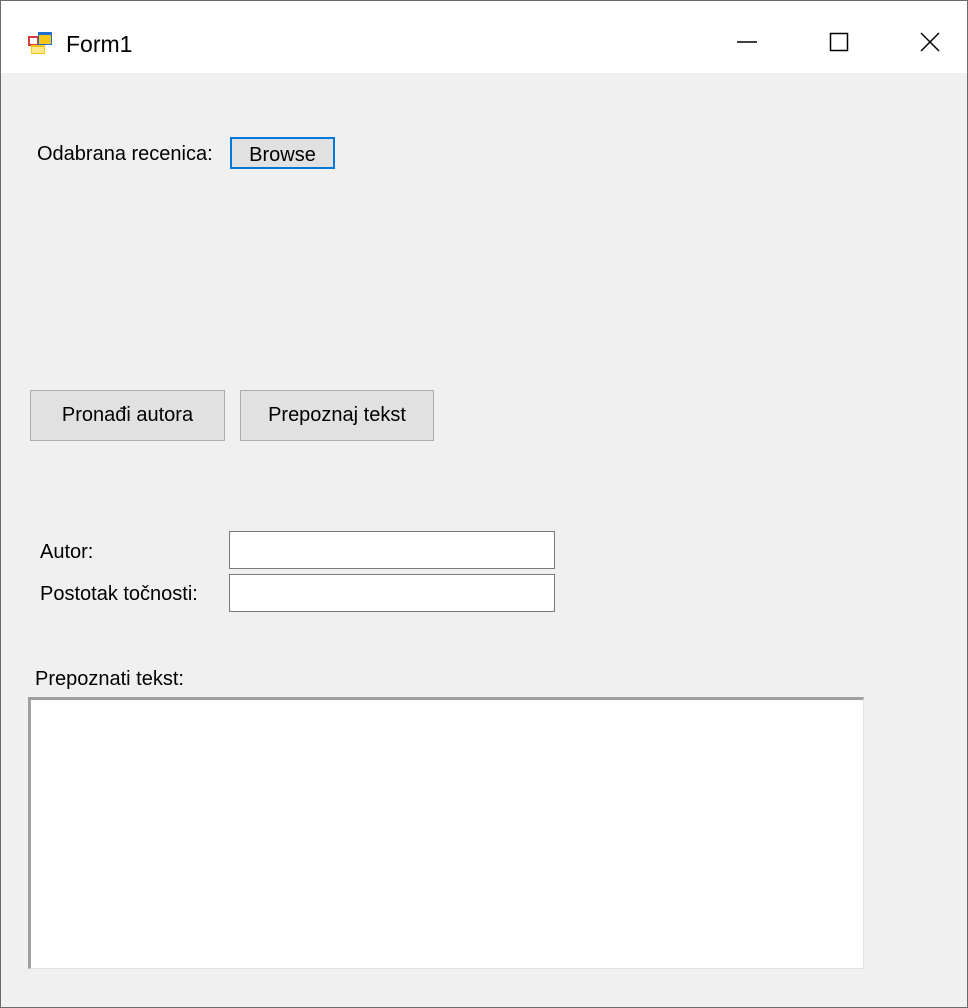 The width and height of the screenshot is (968, 1008). I want to click on author-input, so click(392, 550).